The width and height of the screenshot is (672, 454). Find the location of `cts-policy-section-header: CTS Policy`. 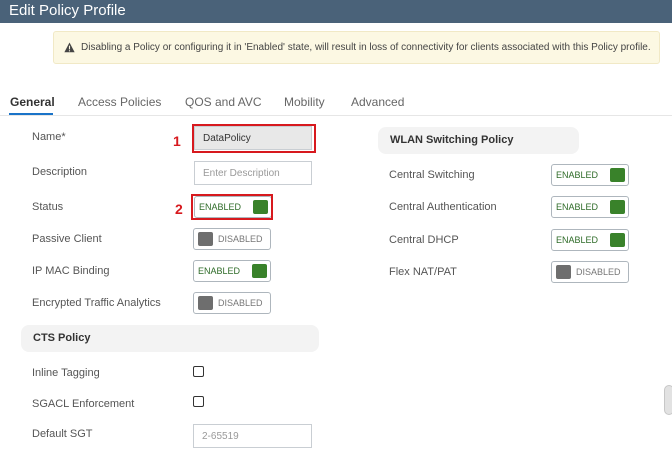

cts-policy-section-header: CTS Policy is located at coordinates (170, 338).